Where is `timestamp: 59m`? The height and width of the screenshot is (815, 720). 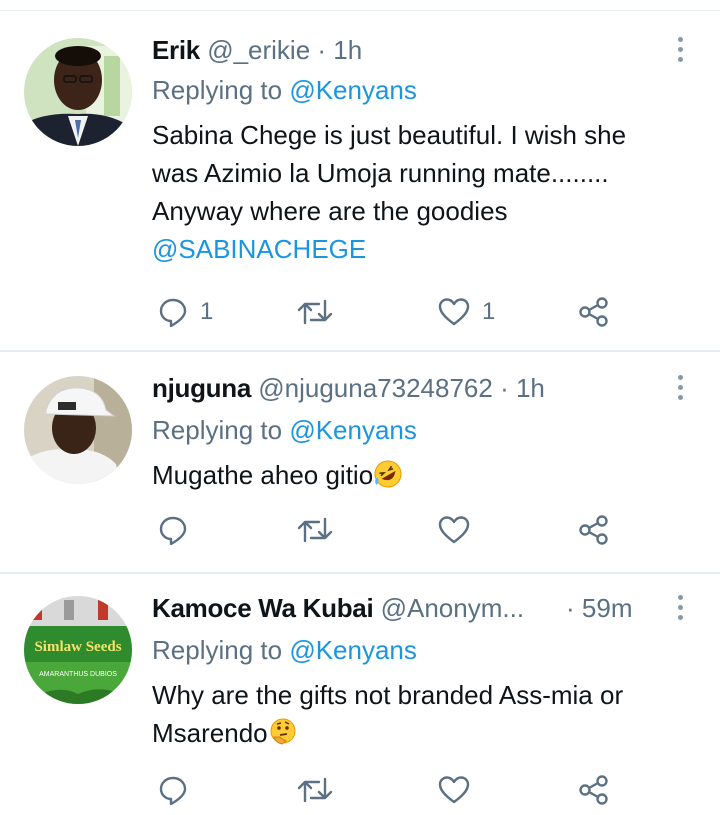 timestamp: 59m is located at coordinates (607, 608).